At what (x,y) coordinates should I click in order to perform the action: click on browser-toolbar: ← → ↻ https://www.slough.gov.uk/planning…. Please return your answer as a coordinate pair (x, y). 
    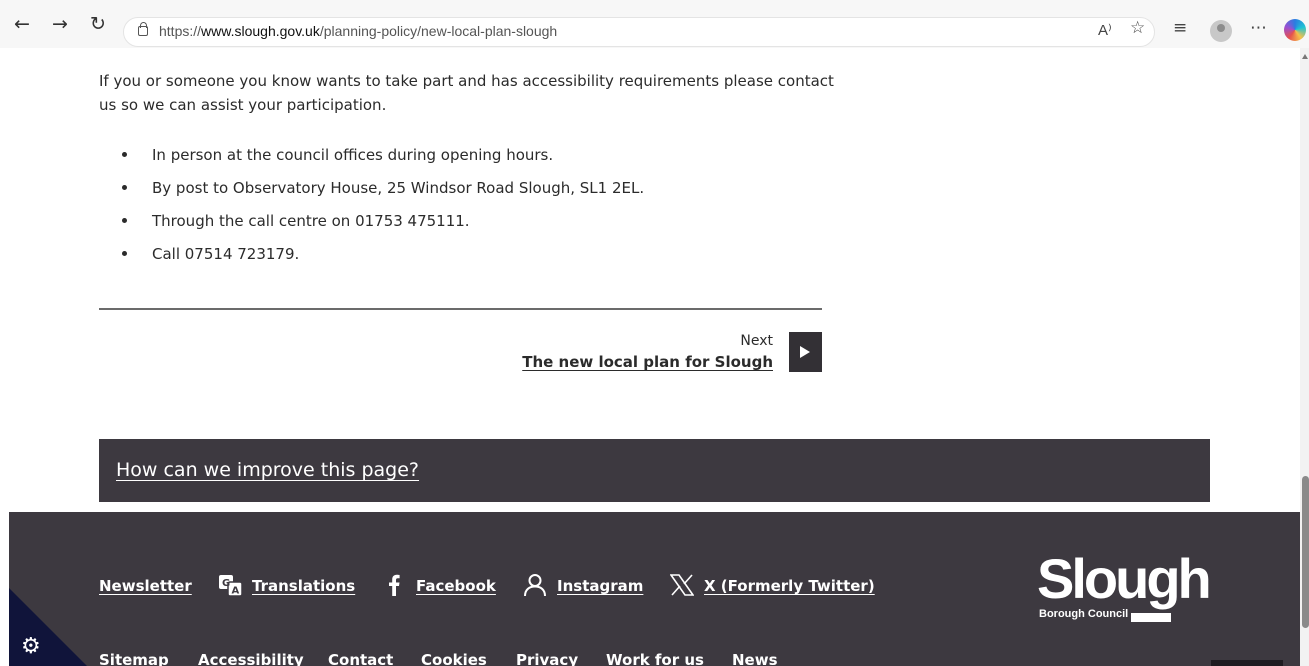
    Looking at the image, I should click on (654, 24).